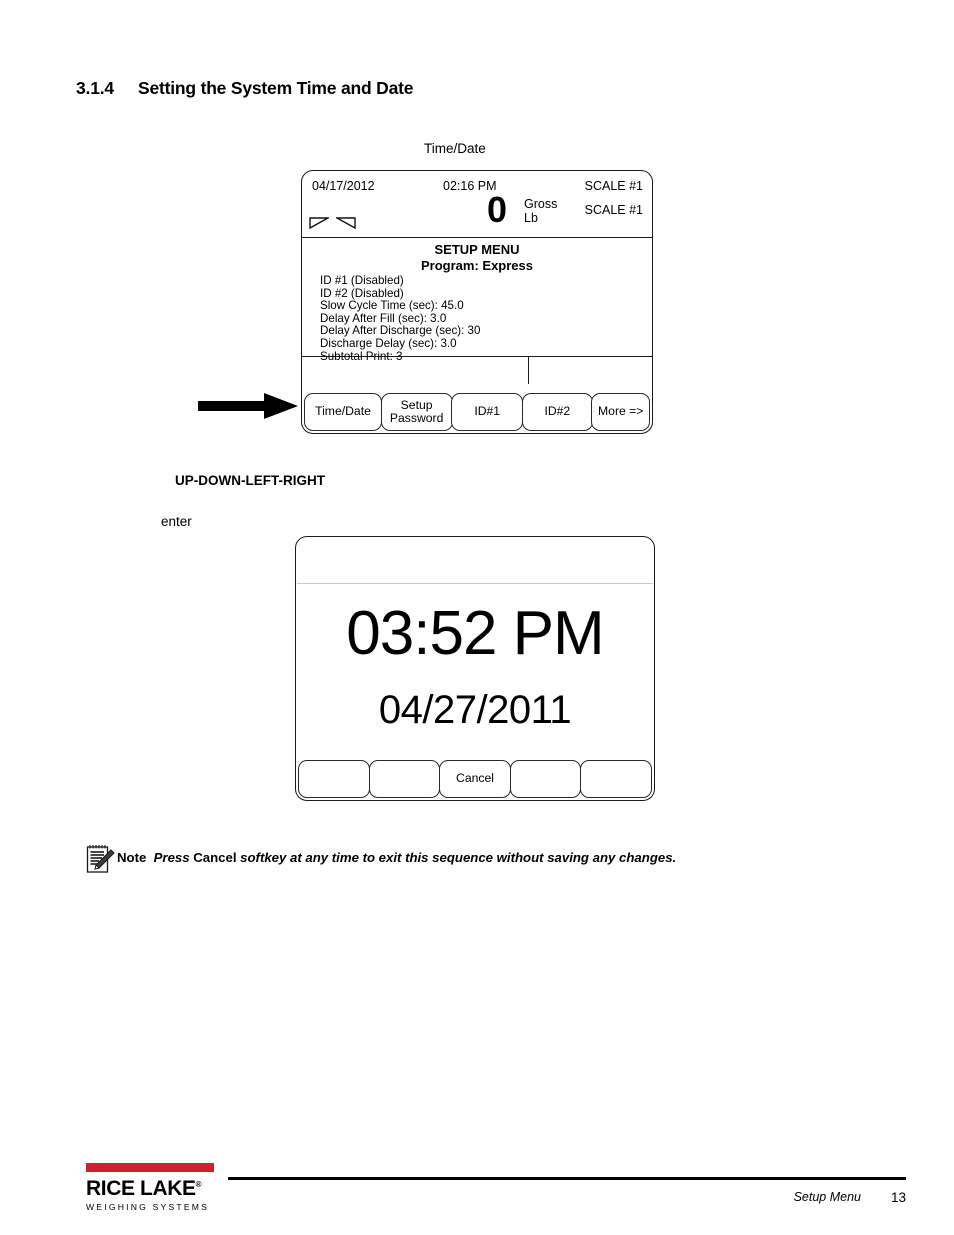  What do you see at coordinates (150, 1167) in the screenshot?
I see `logo-red-bar` at bounding box center [150, 1167].